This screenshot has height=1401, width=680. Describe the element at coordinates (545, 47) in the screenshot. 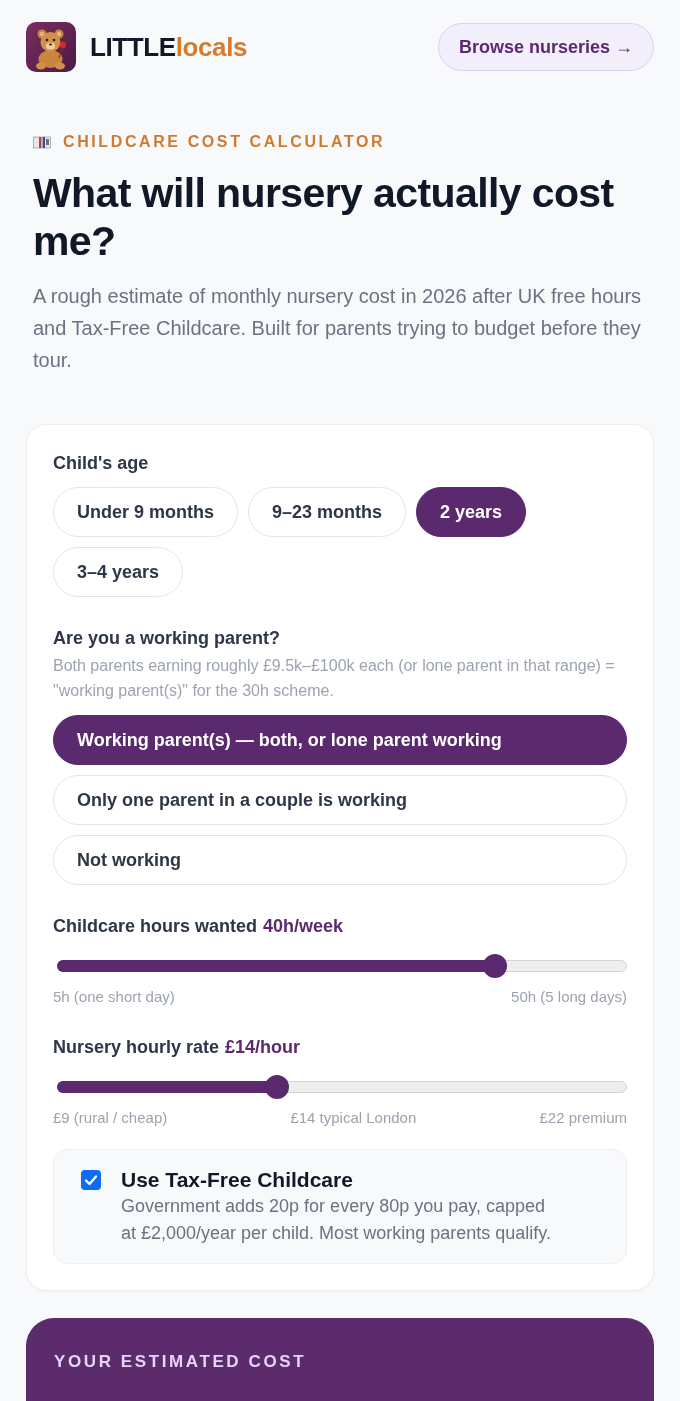

I see `browse-nurseries-button: Browse nurseries →` at that location.